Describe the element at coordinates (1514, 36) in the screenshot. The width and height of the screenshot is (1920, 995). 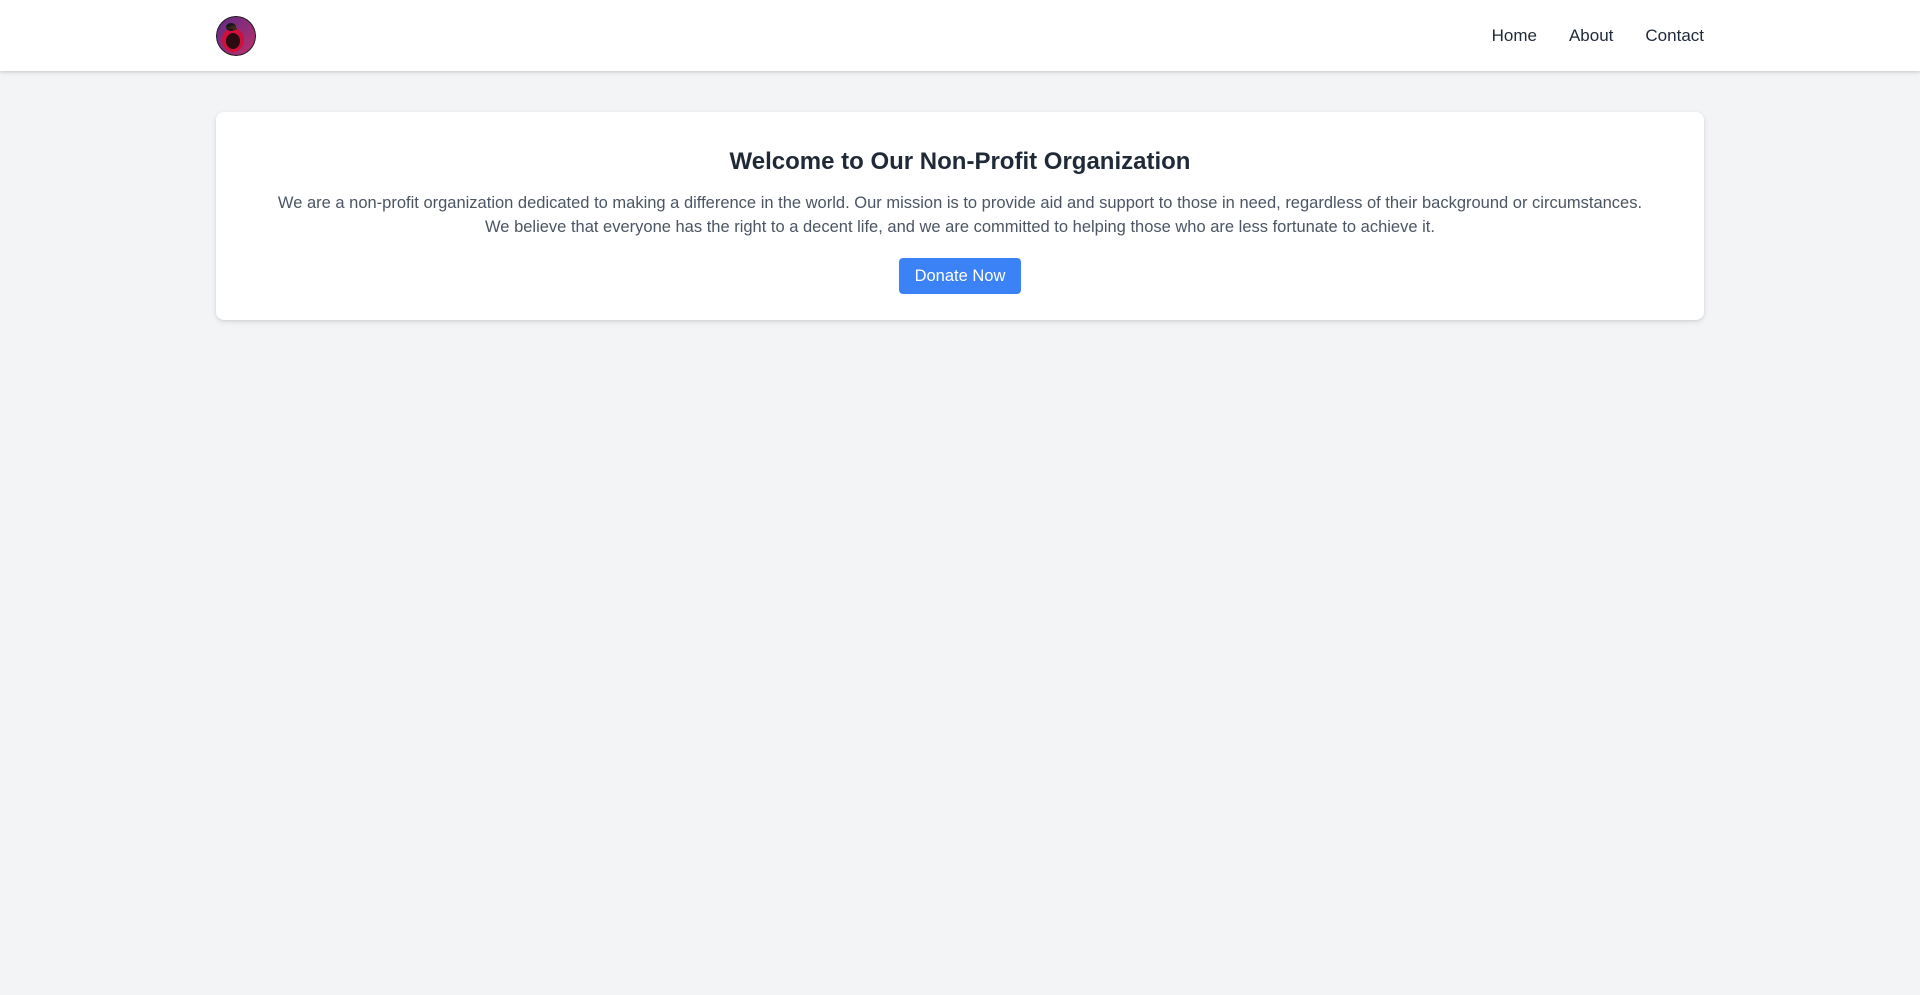
I see `nav-link-home: Home` at that location.